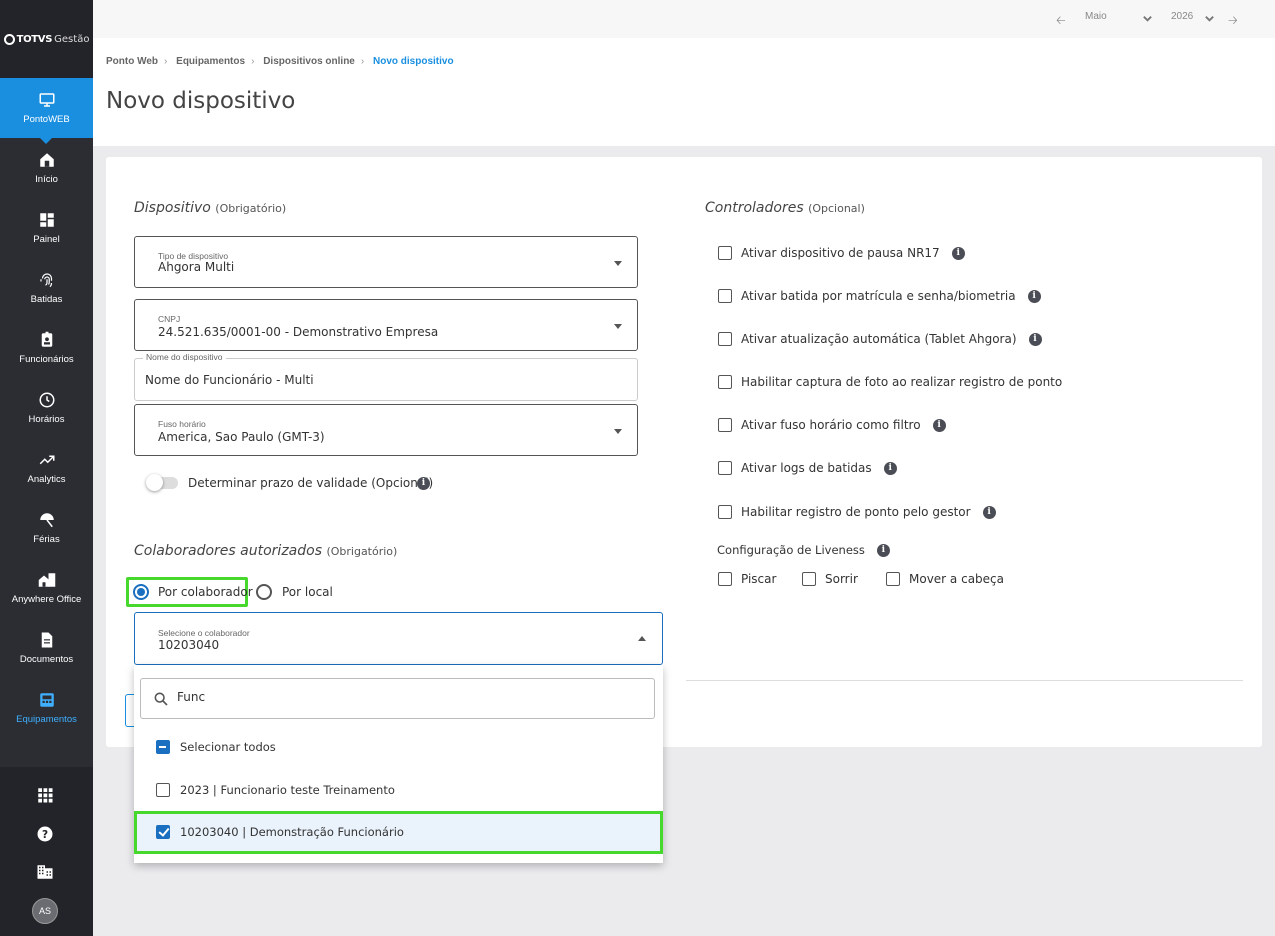 The width and height of the screenshot is (1275, 936). I want to click on field-label: Nome do dispositivo, so click(184, 357).